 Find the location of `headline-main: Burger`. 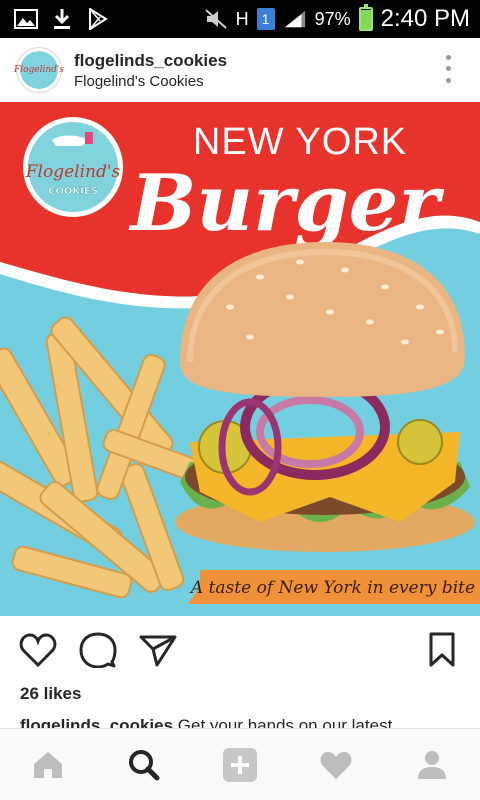

headline-main: Burger is located at coordinates (287, 203).